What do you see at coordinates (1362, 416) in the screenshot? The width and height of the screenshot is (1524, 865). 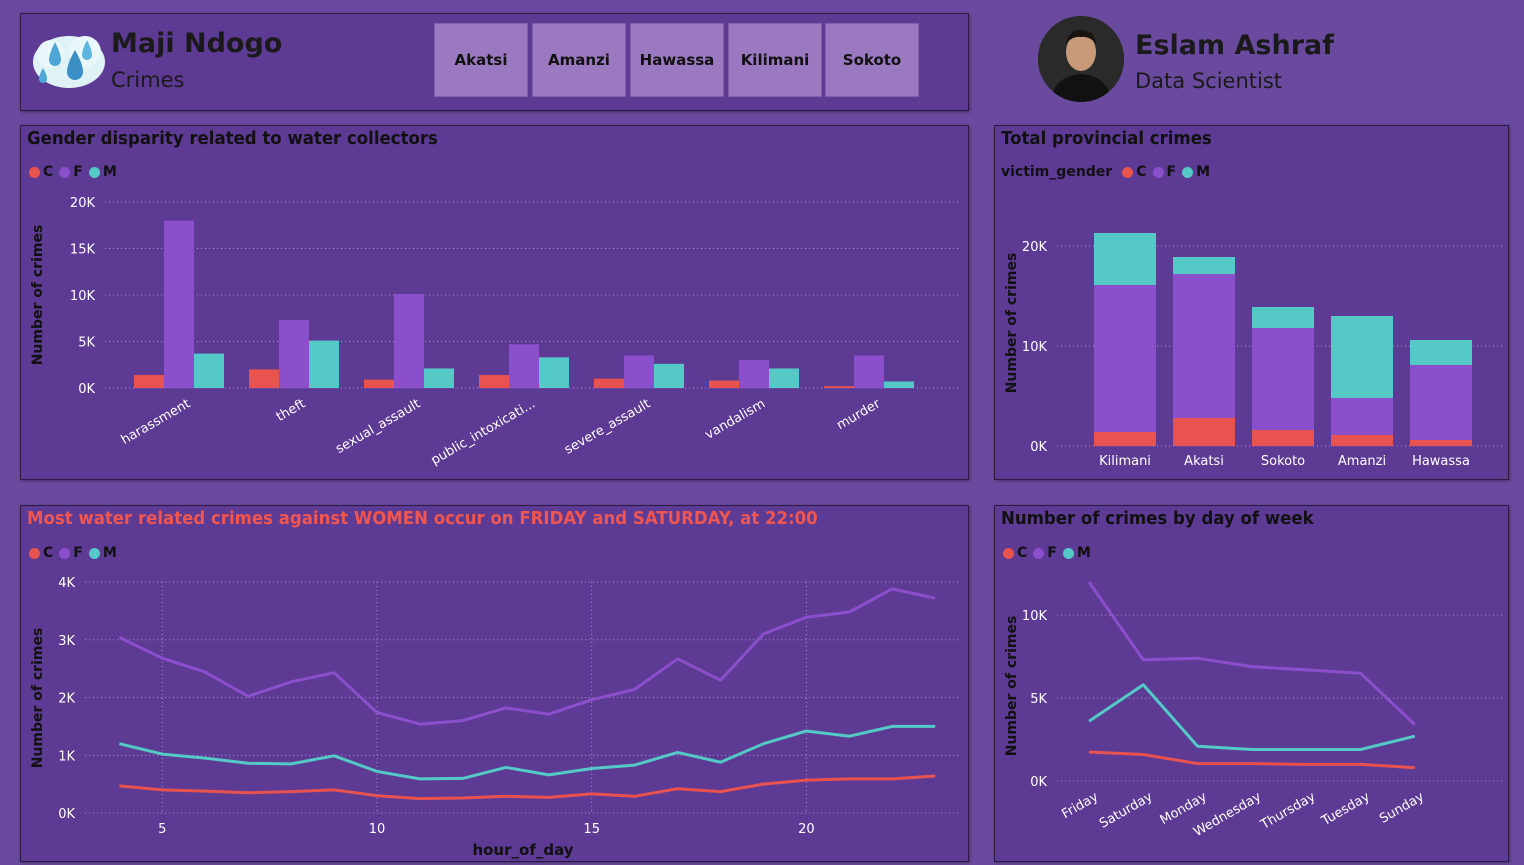 I see `bar-amanzi-f` at bounding box center [1362, 416].